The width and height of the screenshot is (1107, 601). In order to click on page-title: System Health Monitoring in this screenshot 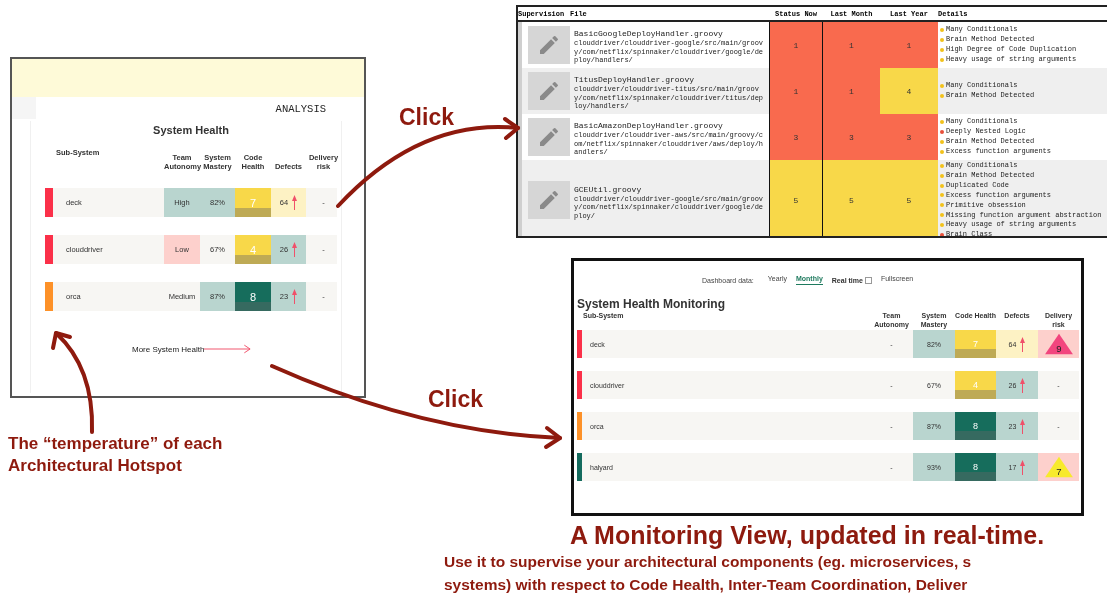, I will do `click(651, 304)`.